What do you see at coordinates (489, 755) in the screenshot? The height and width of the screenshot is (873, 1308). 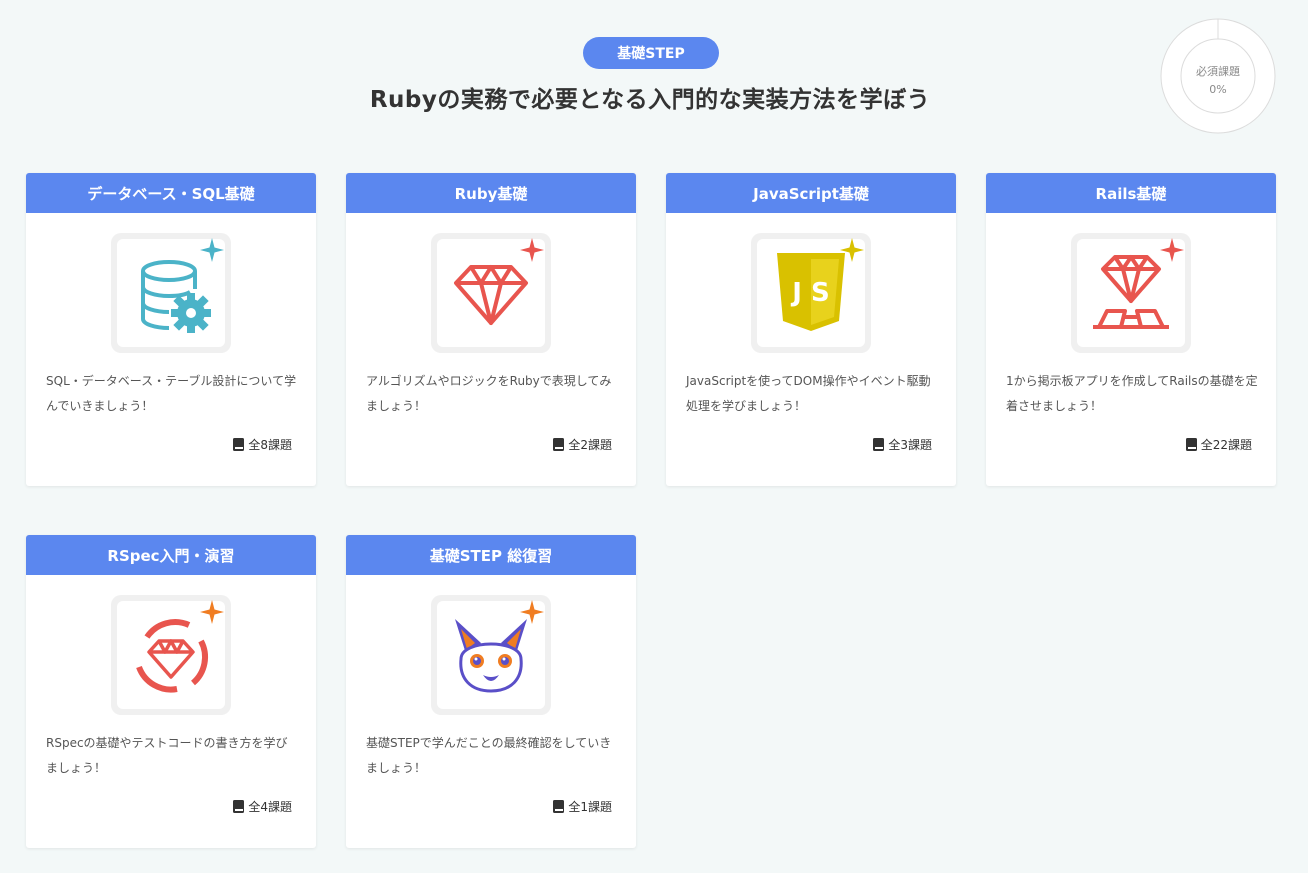 I see `course-card-description: 基礎STEPで学んだことの最終確認をしていきましょう！` at bounding box center [489, 755].